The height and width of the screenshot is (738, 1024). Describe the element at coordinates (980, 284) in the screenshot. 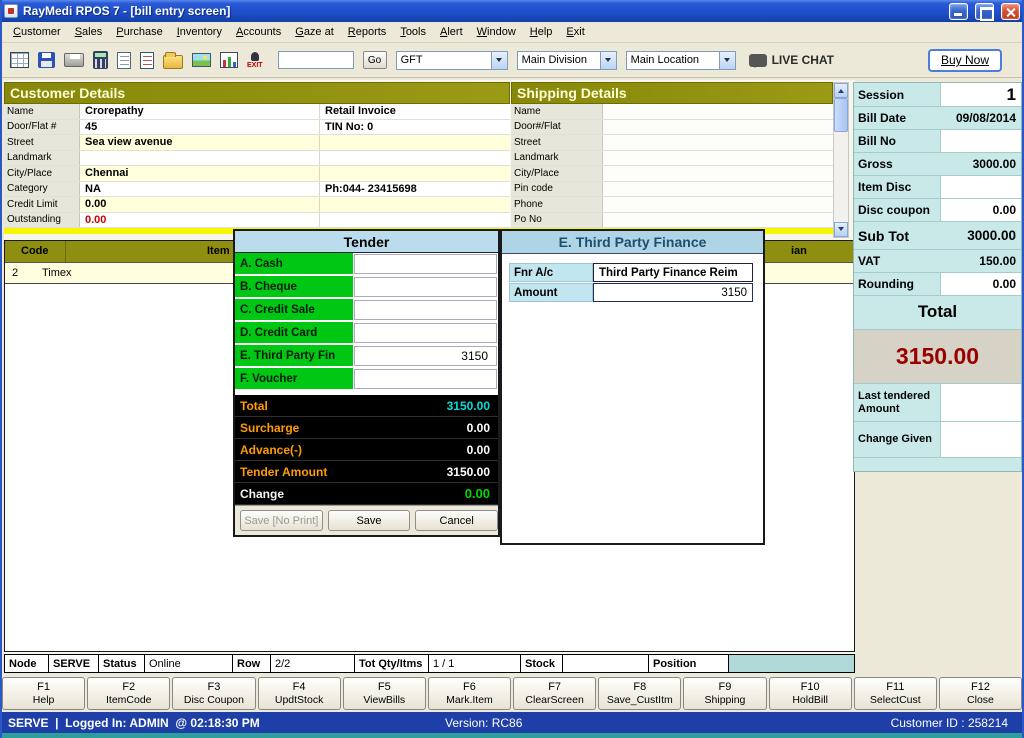

I see `rounding-value: 0.00` at that location.